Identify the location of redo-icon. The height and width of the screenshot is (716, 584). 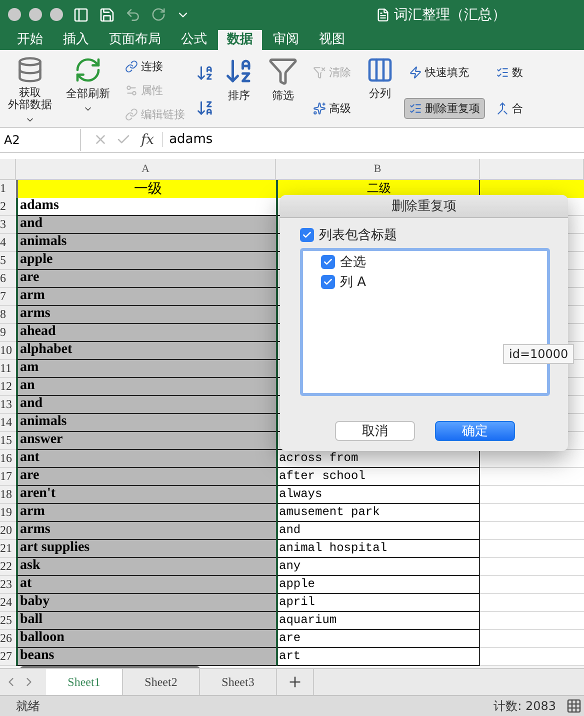
(158, 14).